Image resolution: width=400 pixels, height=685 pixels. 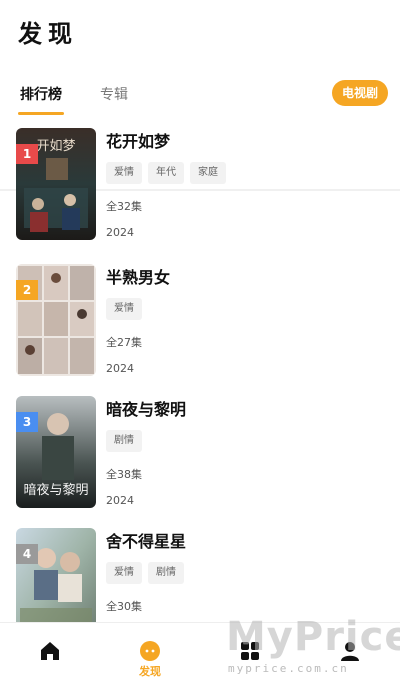 What do you see at coordinates (48, 34) in the screenshot?
I see `page-title: 发现` at bounding box center [48, 34].